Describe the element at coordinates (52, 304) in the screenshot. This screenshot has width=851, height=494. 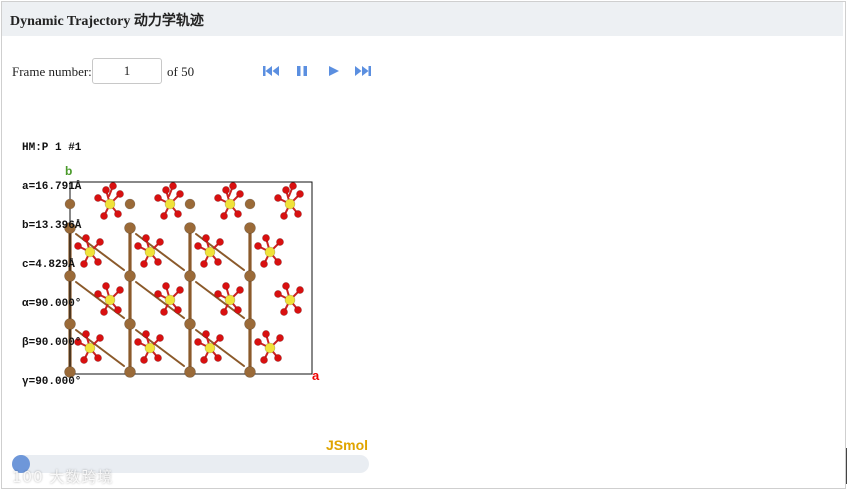
I see `cell-alpha: α=90.000°` at that location.